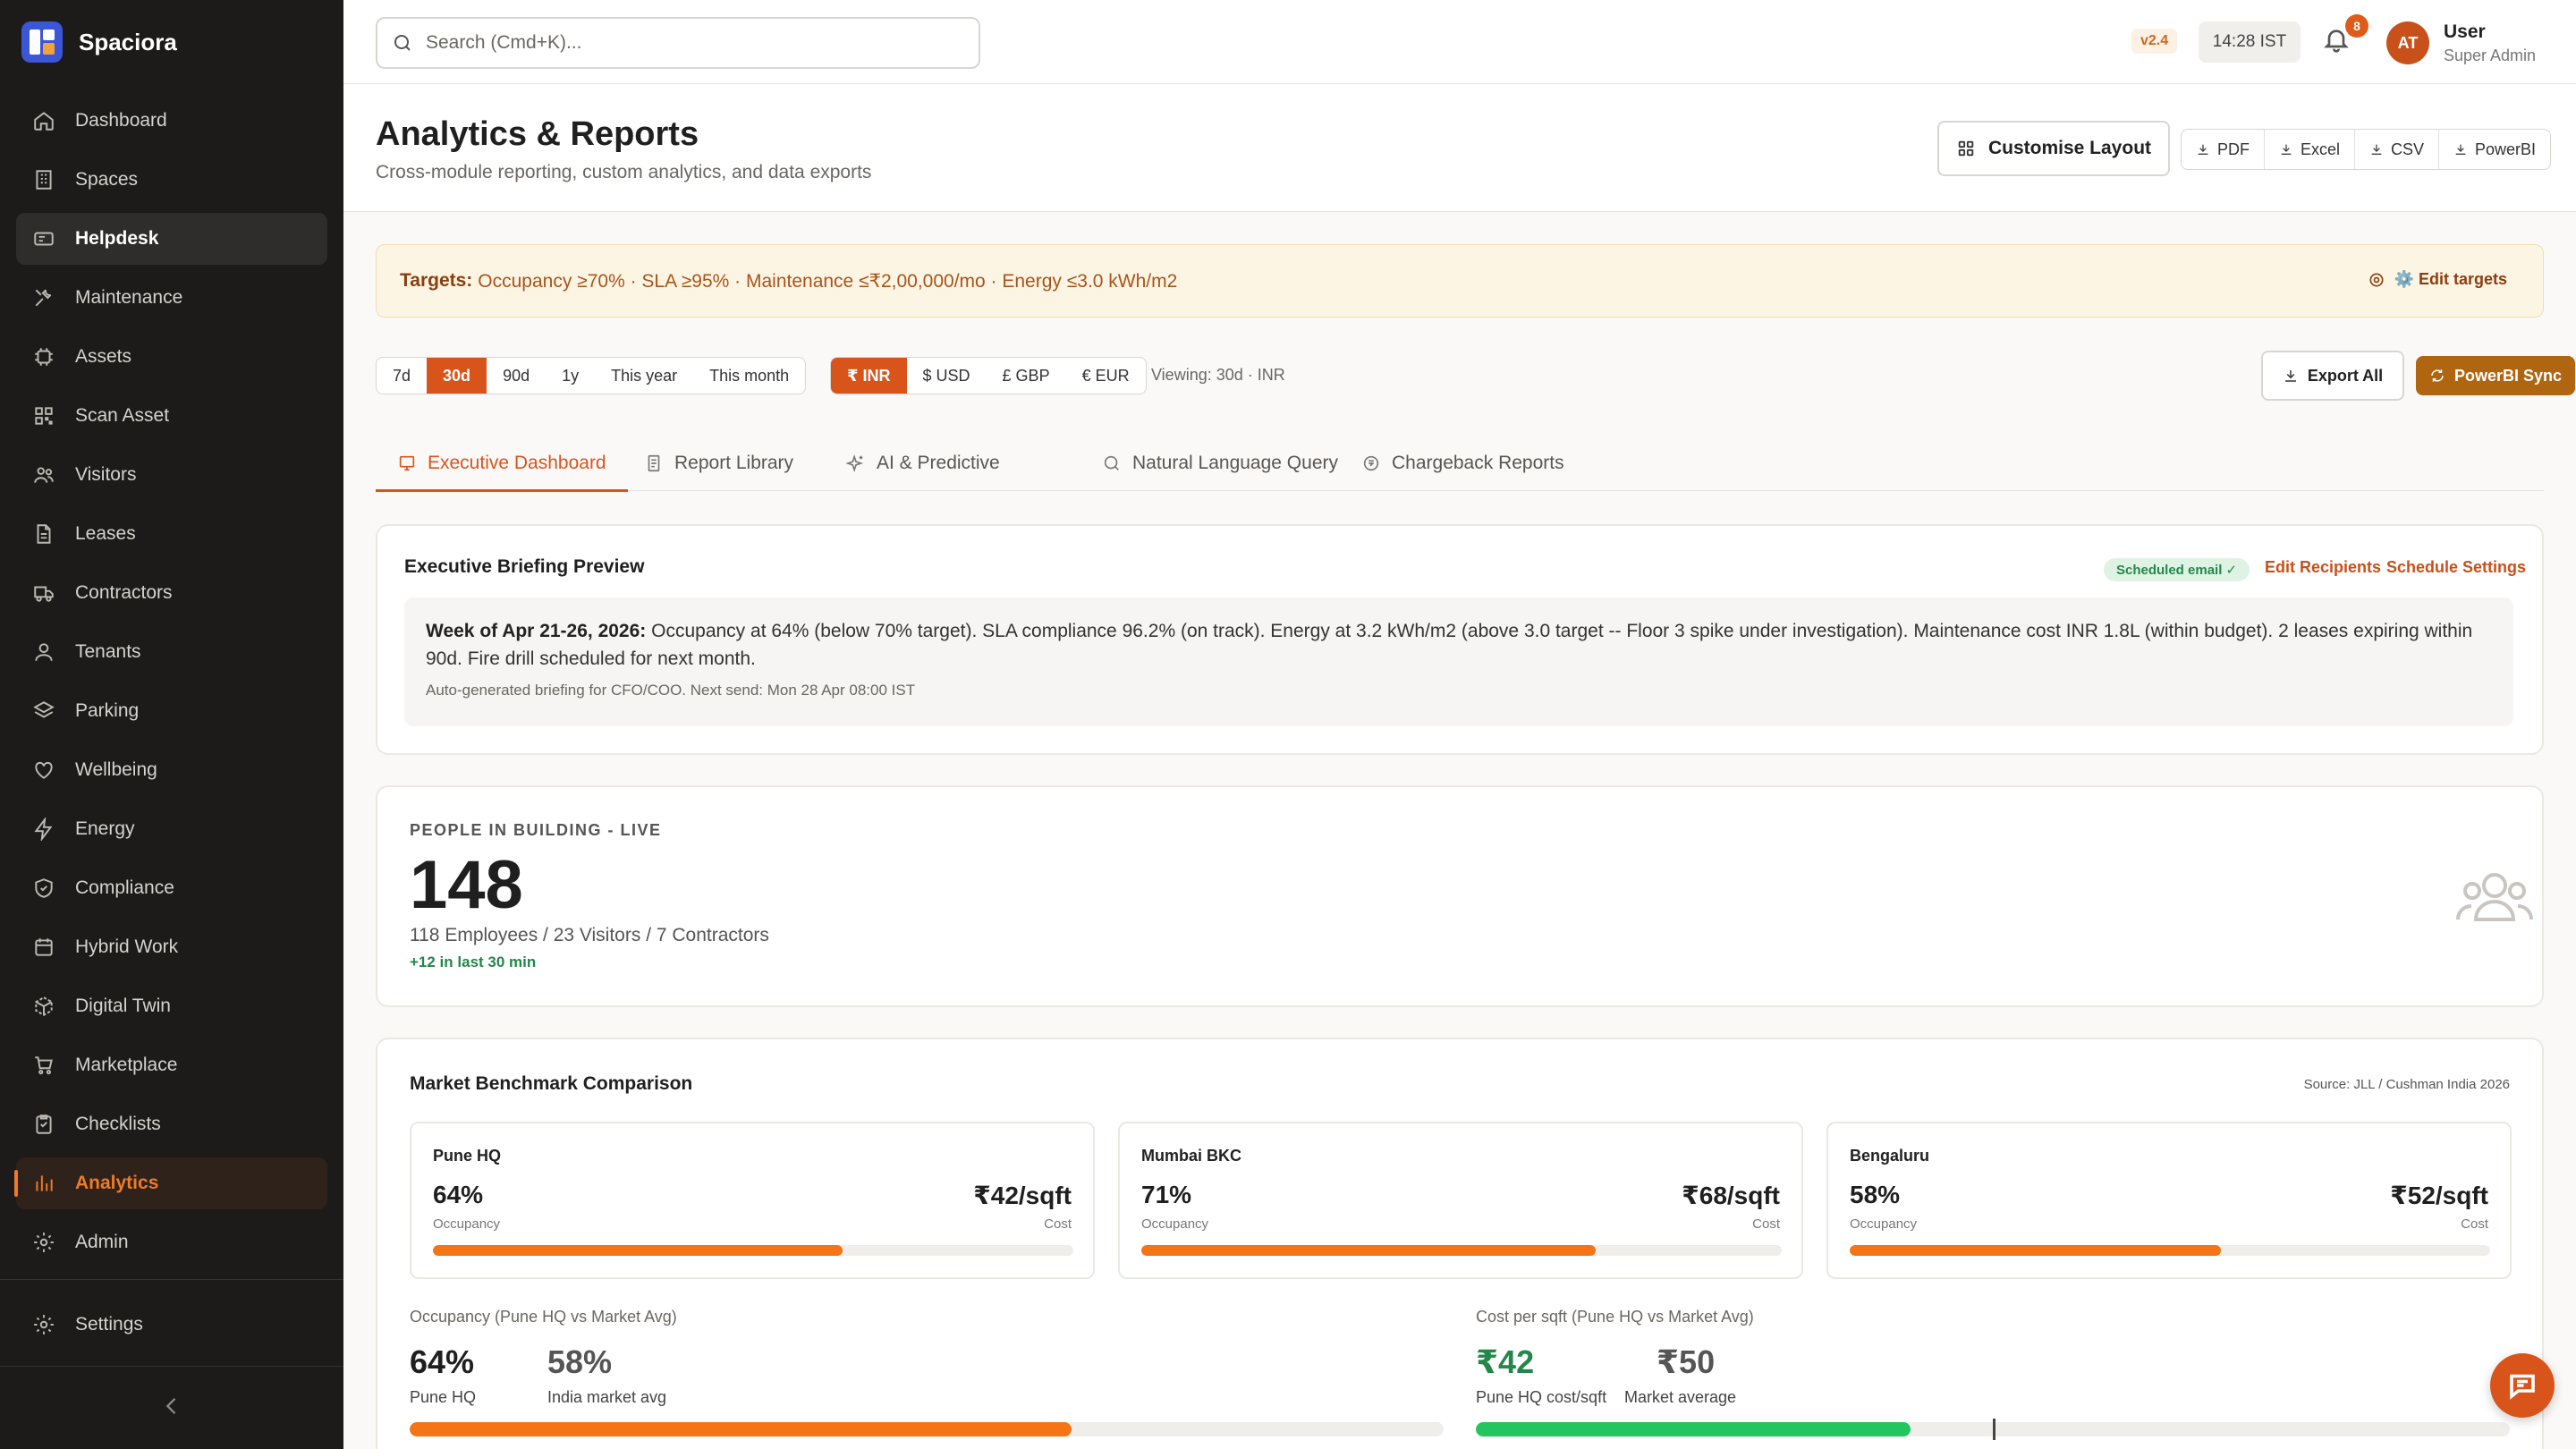  Describe the element at coordinates (1615, 1317) in the screenshot. I see `cost-compare-label: Cost per sqft (Pune HQ vs Market Avg)` at that location.